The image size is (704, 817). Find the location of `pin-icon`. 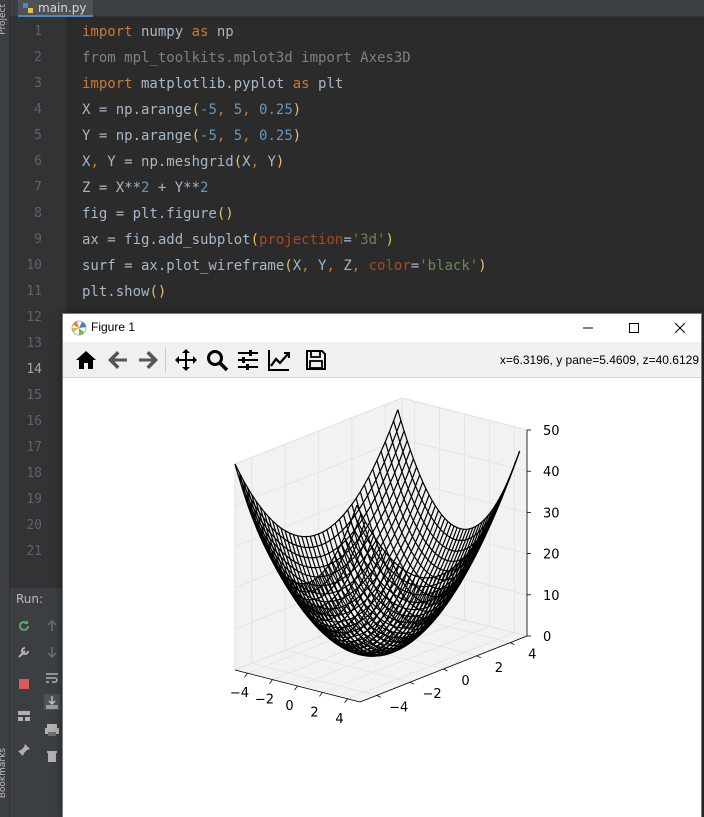

pin-icon is located at coordinates (24, 750).